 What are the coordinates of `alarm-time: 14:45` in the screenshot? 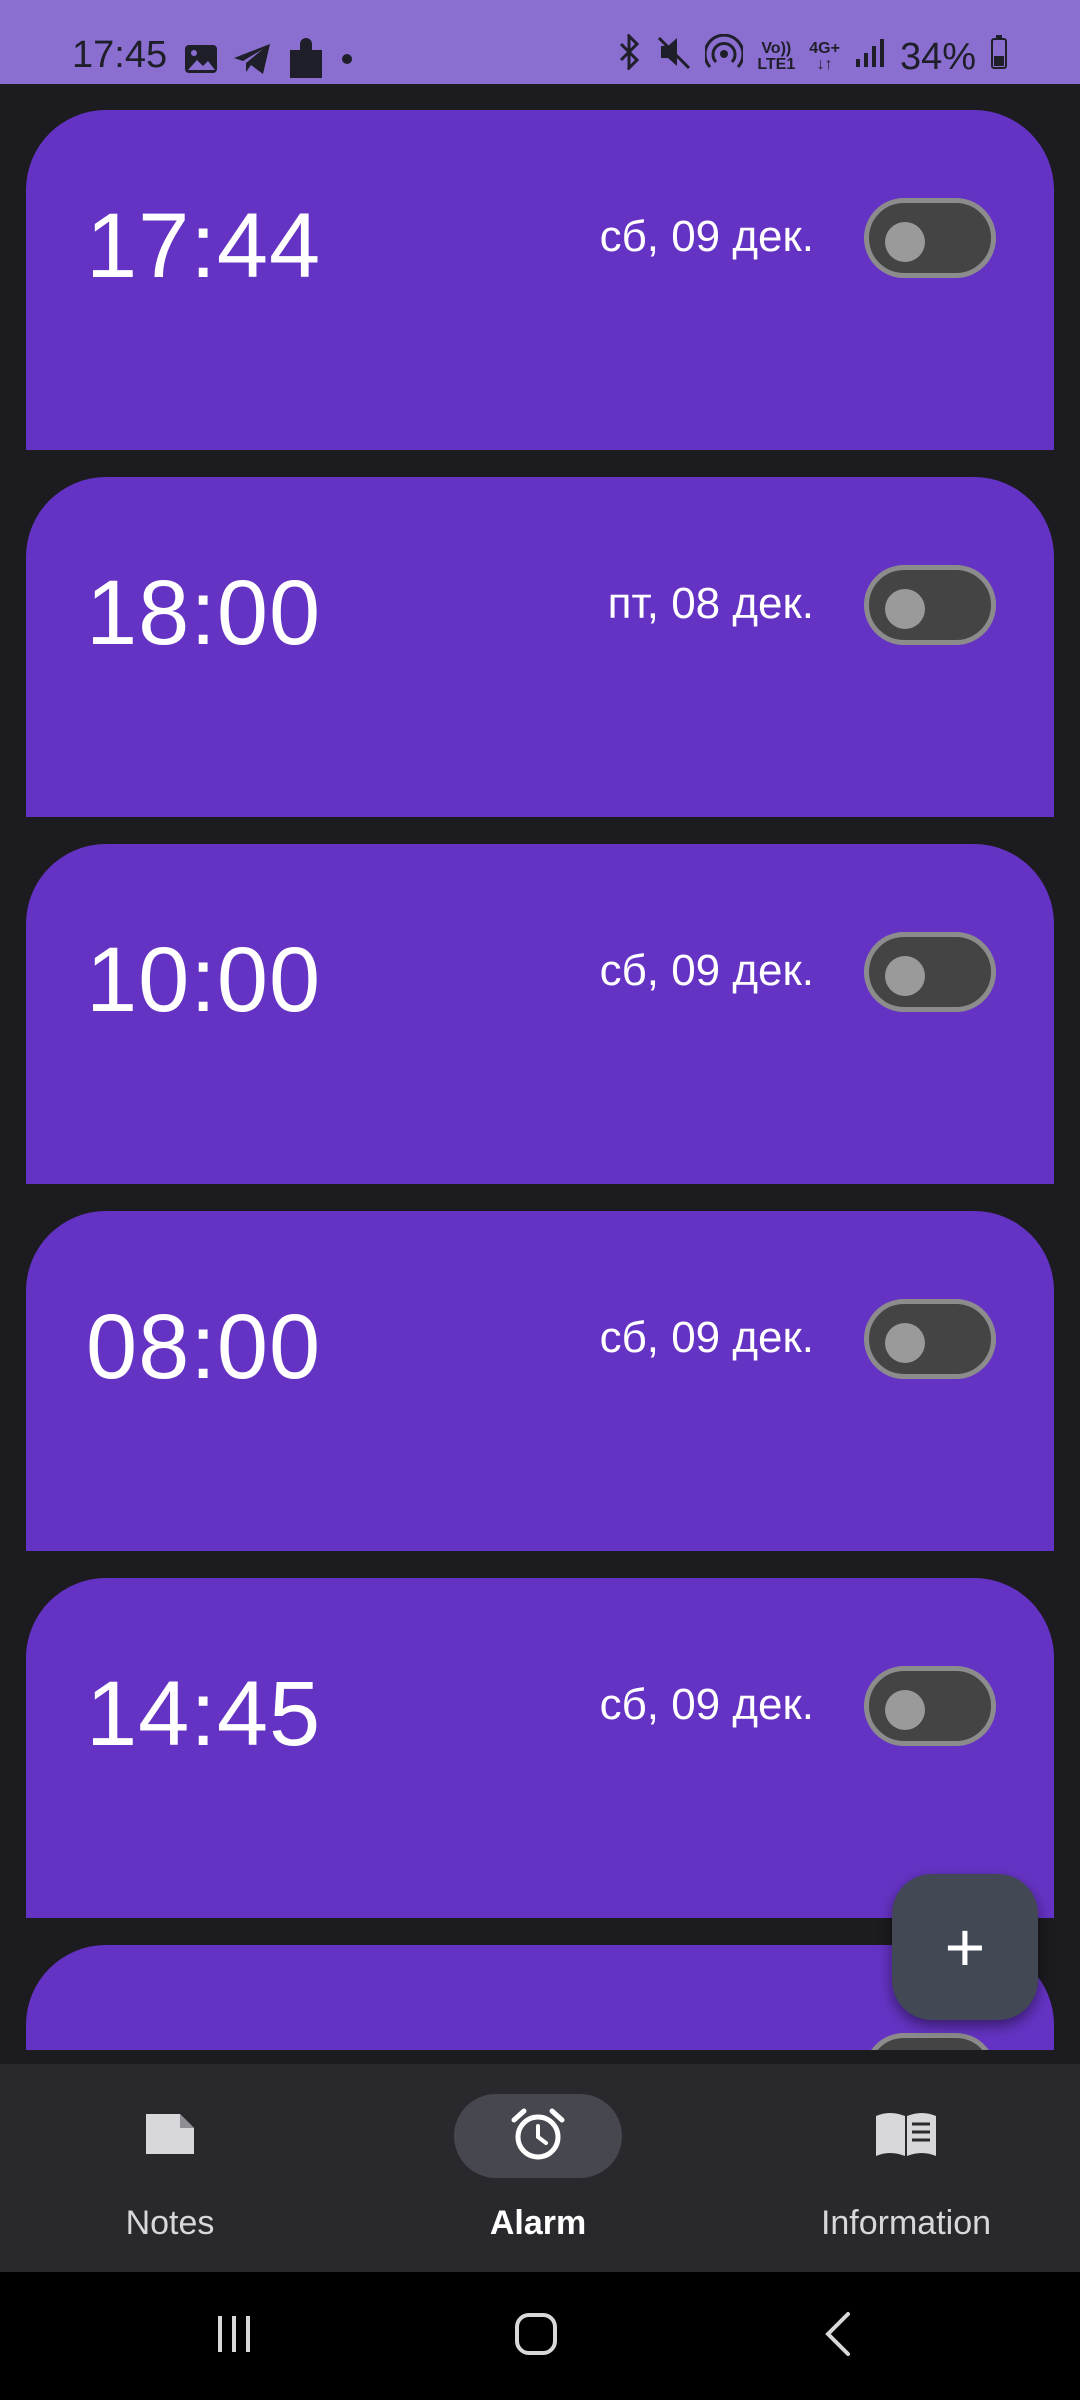 It's located at (204, 1714).